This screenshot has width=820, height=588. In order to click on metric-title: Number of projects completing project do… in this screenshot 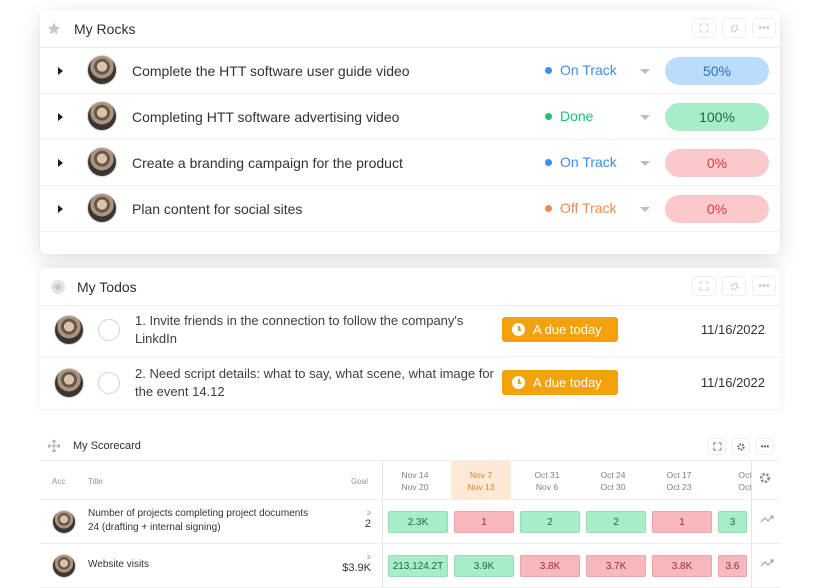, I will do `click(203, 521)`.